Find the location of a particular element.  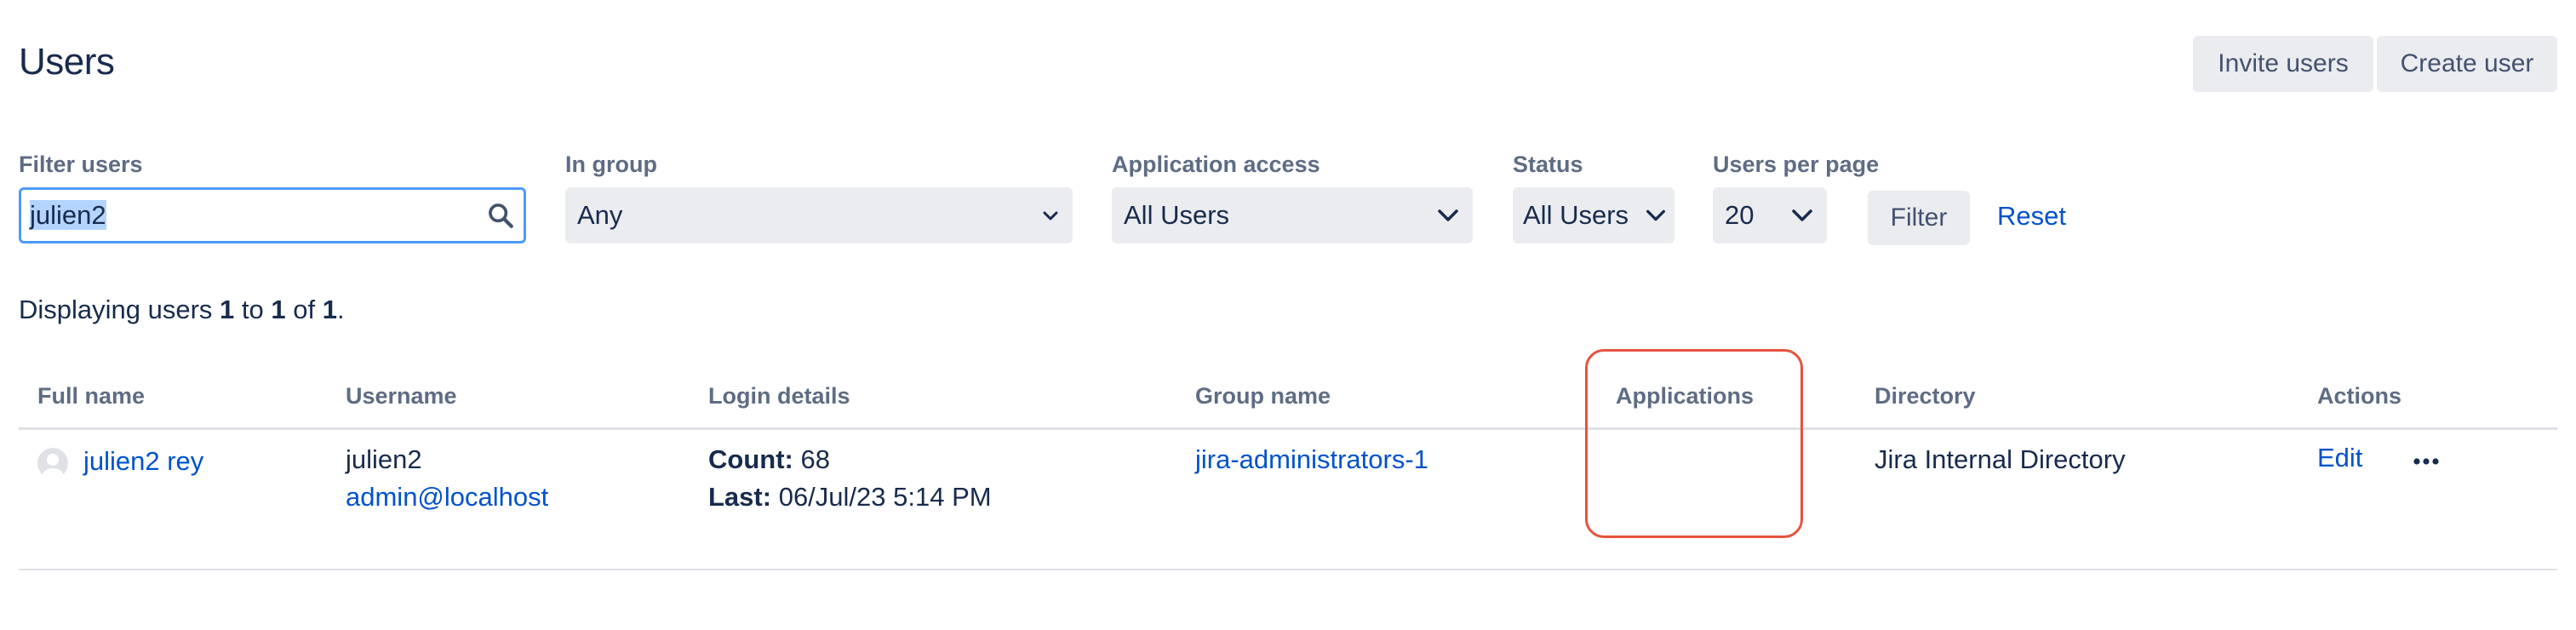

results-summary: Displaying users 1 to 1 of 1. is located at coordinates (182, 310).